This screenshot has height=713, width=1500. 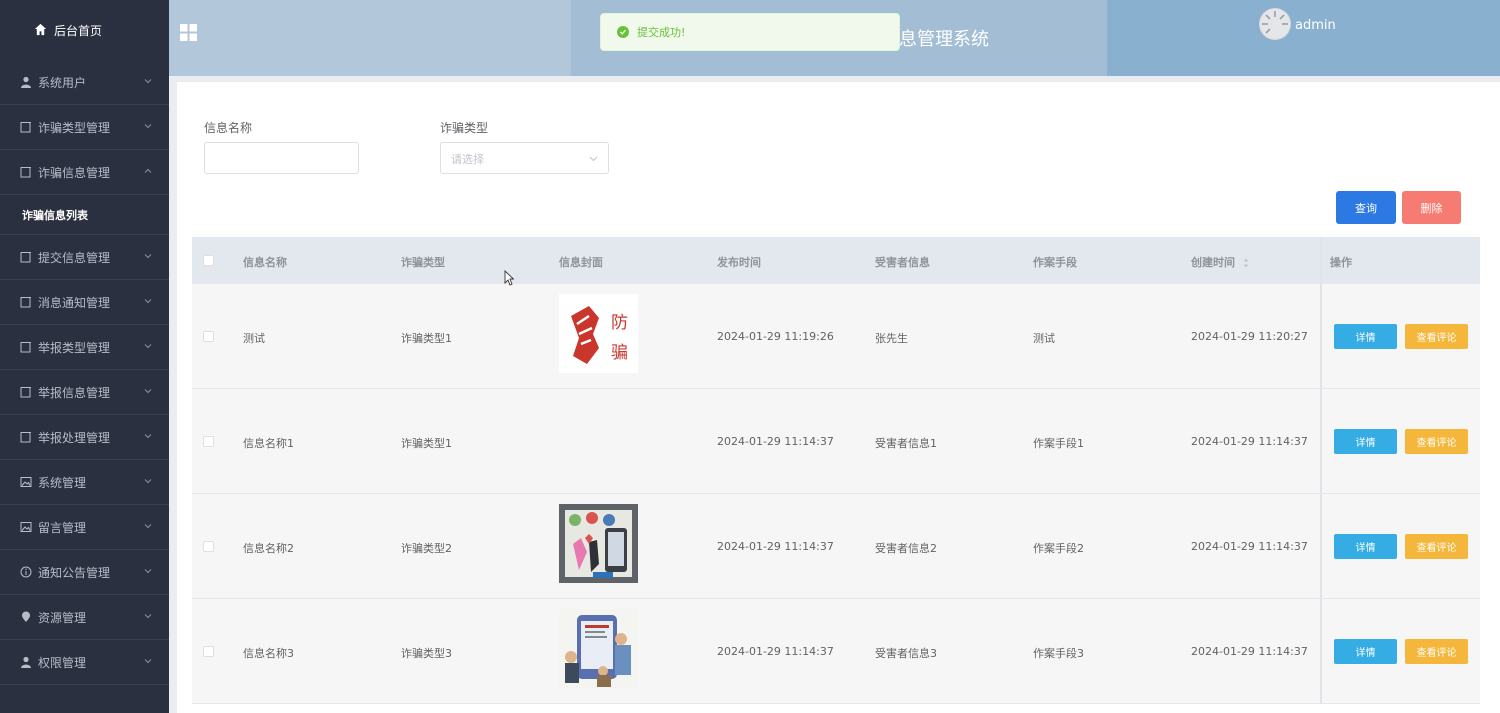 What do you see at coordinates (509, 278) in the screenshot?
I see `mouse-cursor-icon` at bounding box center [509, 278].